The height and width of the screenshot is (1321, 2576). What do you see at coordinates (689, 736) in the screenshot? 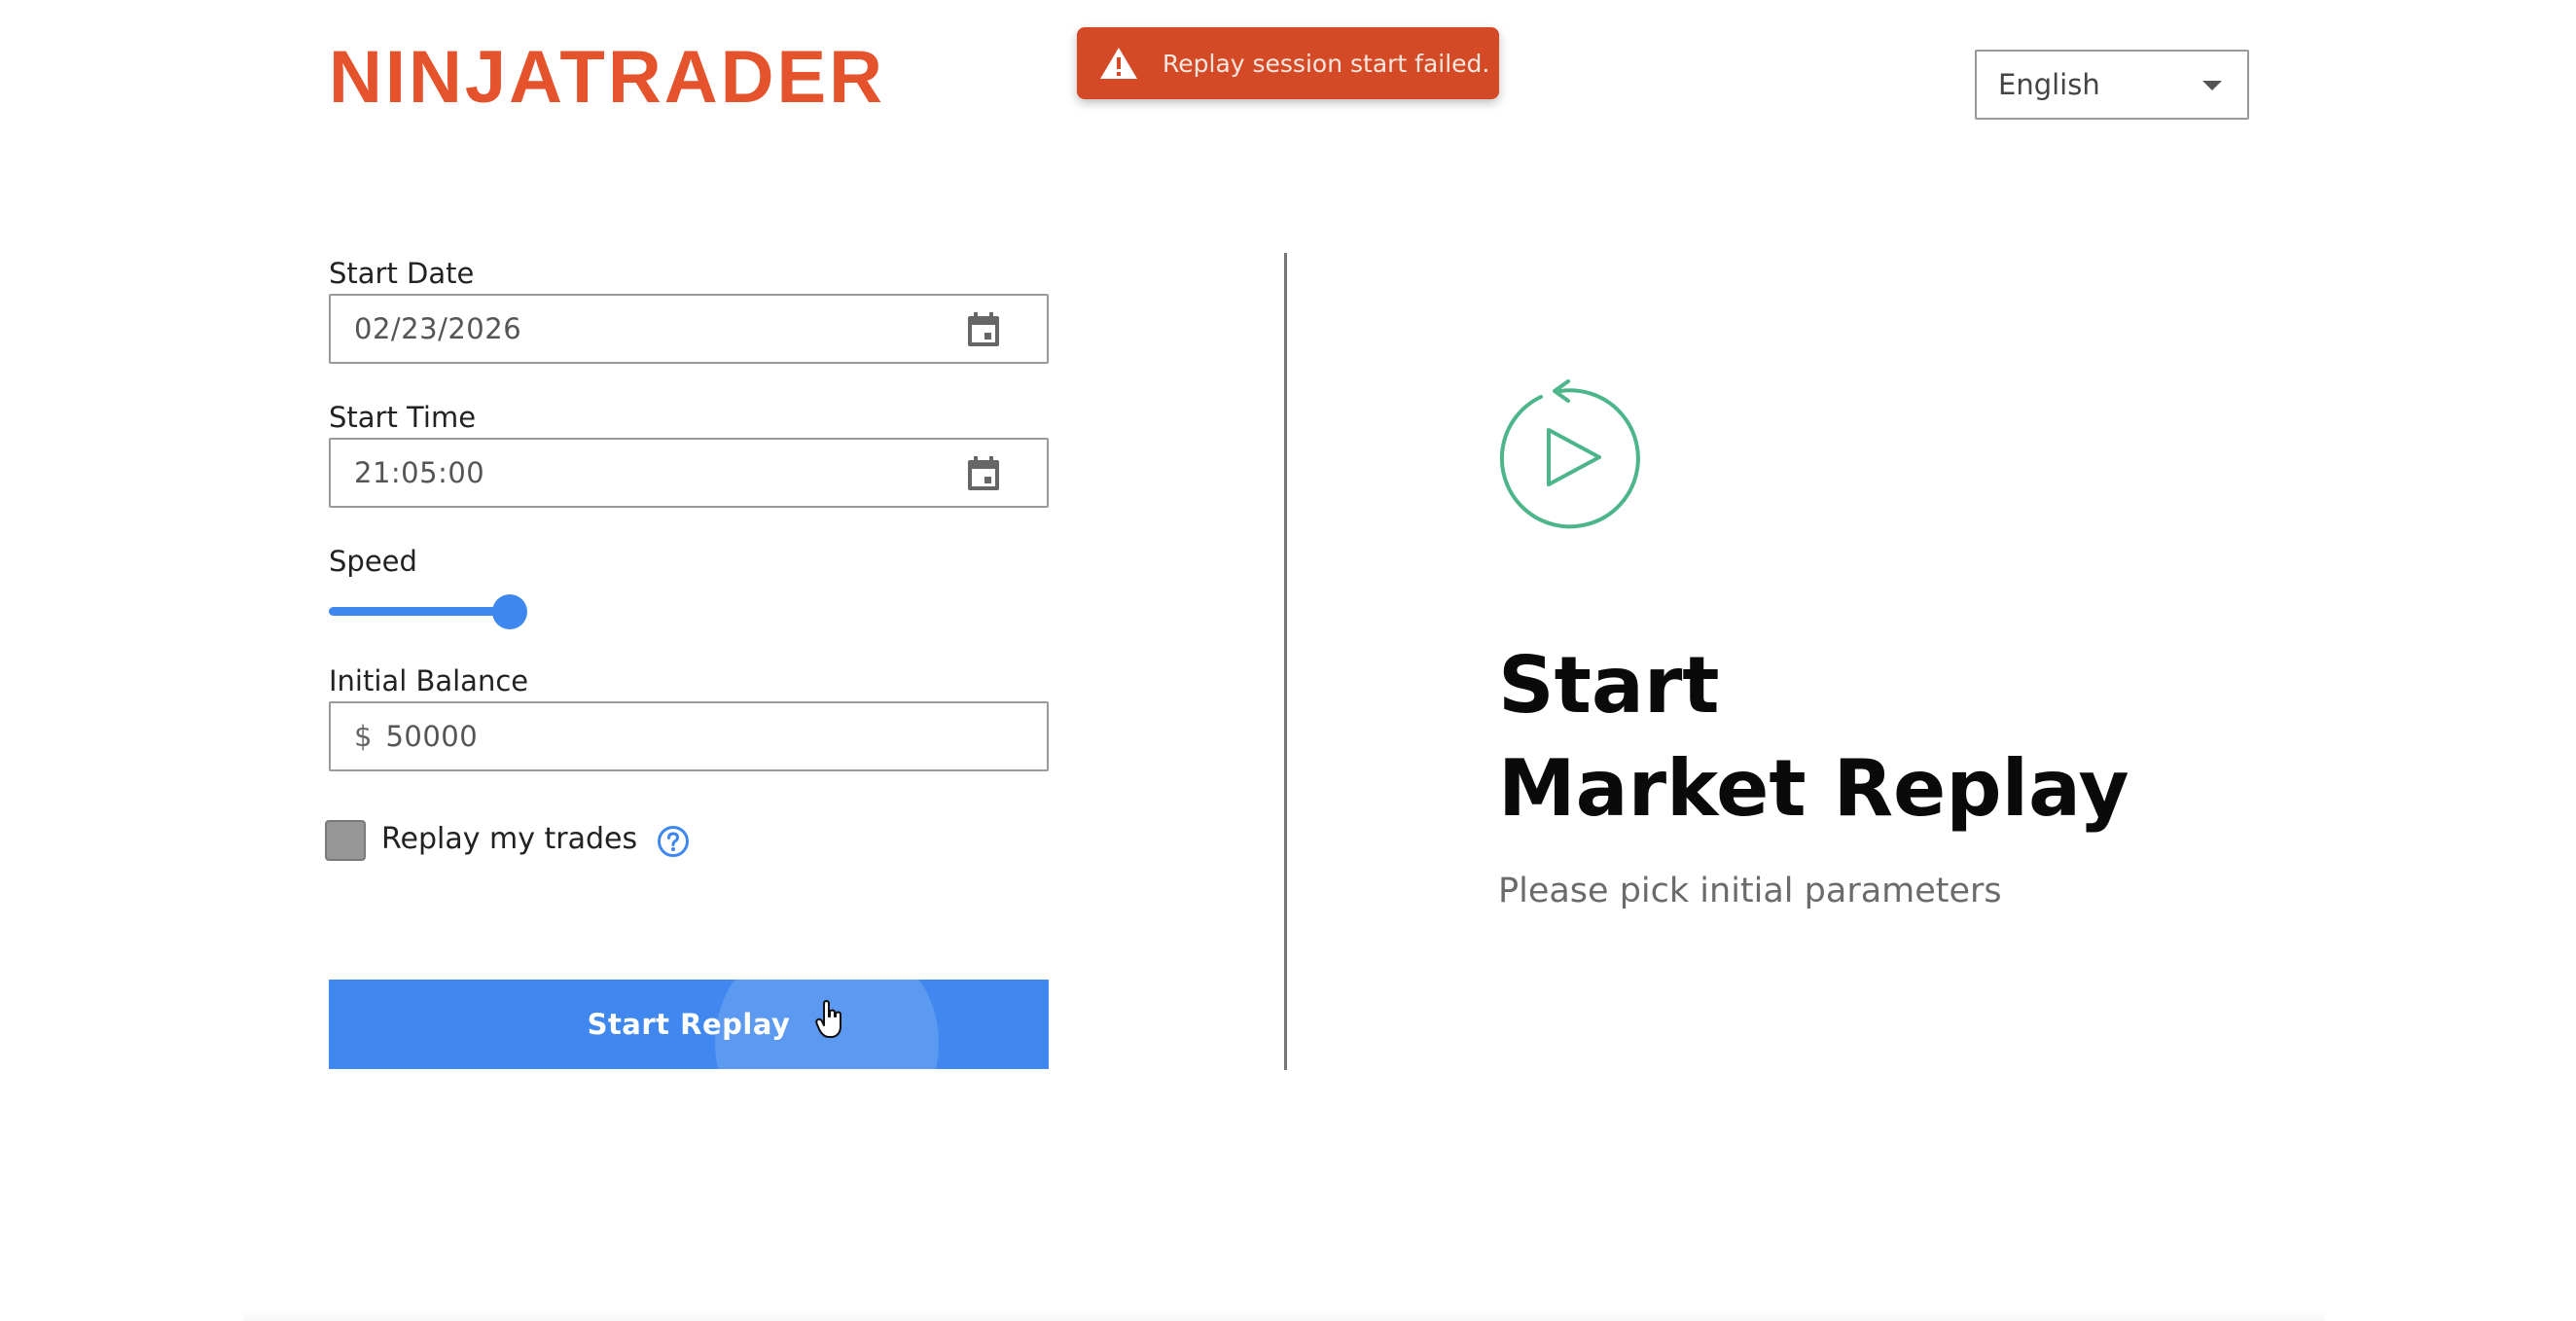
I see `initial-balance-field: $ 50000` at bounding box center [689, 736].